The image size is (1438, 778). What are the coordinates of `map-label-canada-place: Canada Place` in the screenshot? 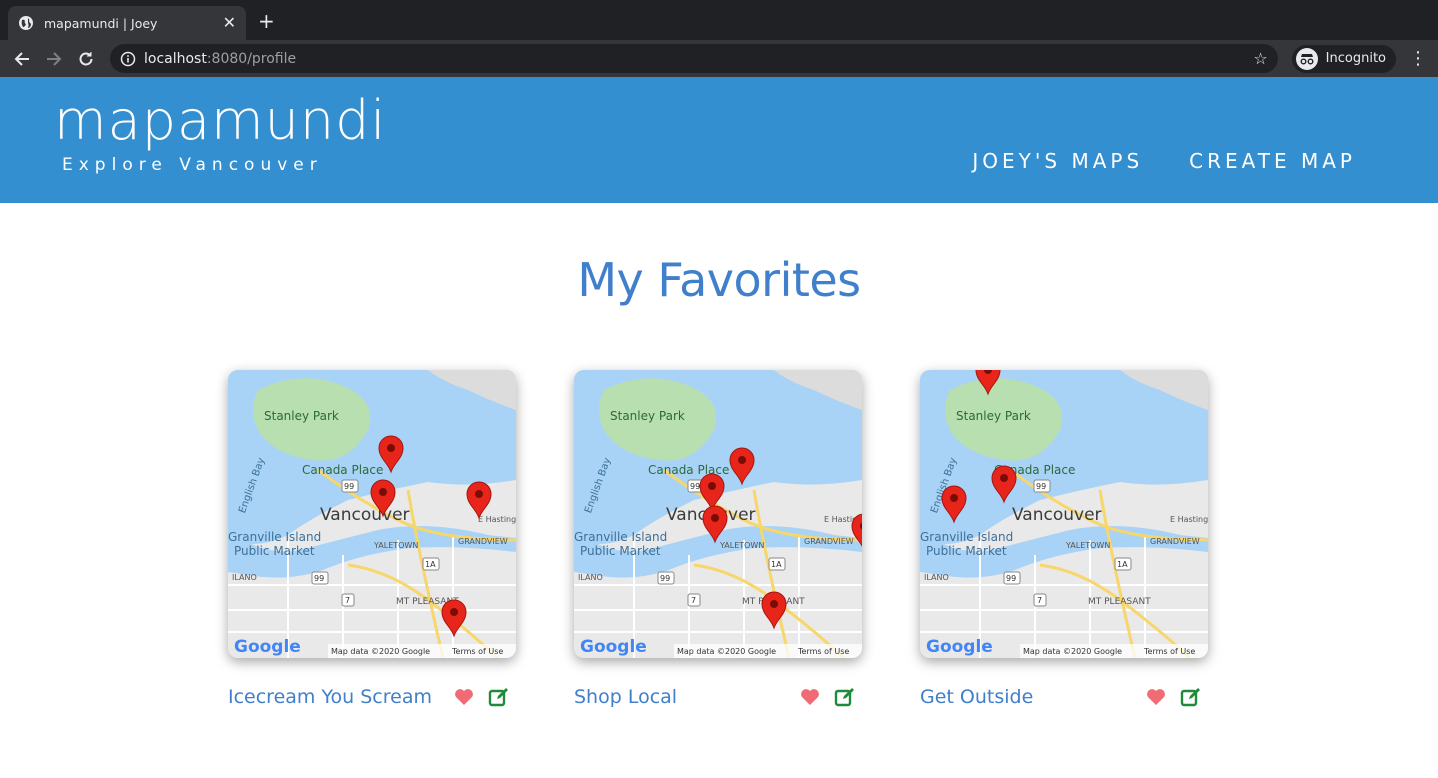 It's located at (342, 470).